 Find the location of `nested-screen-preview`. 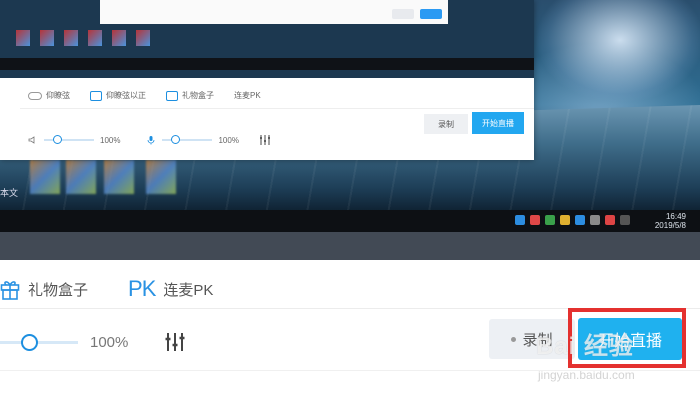

nested-screen-preview is located at coordinates (267, 39).